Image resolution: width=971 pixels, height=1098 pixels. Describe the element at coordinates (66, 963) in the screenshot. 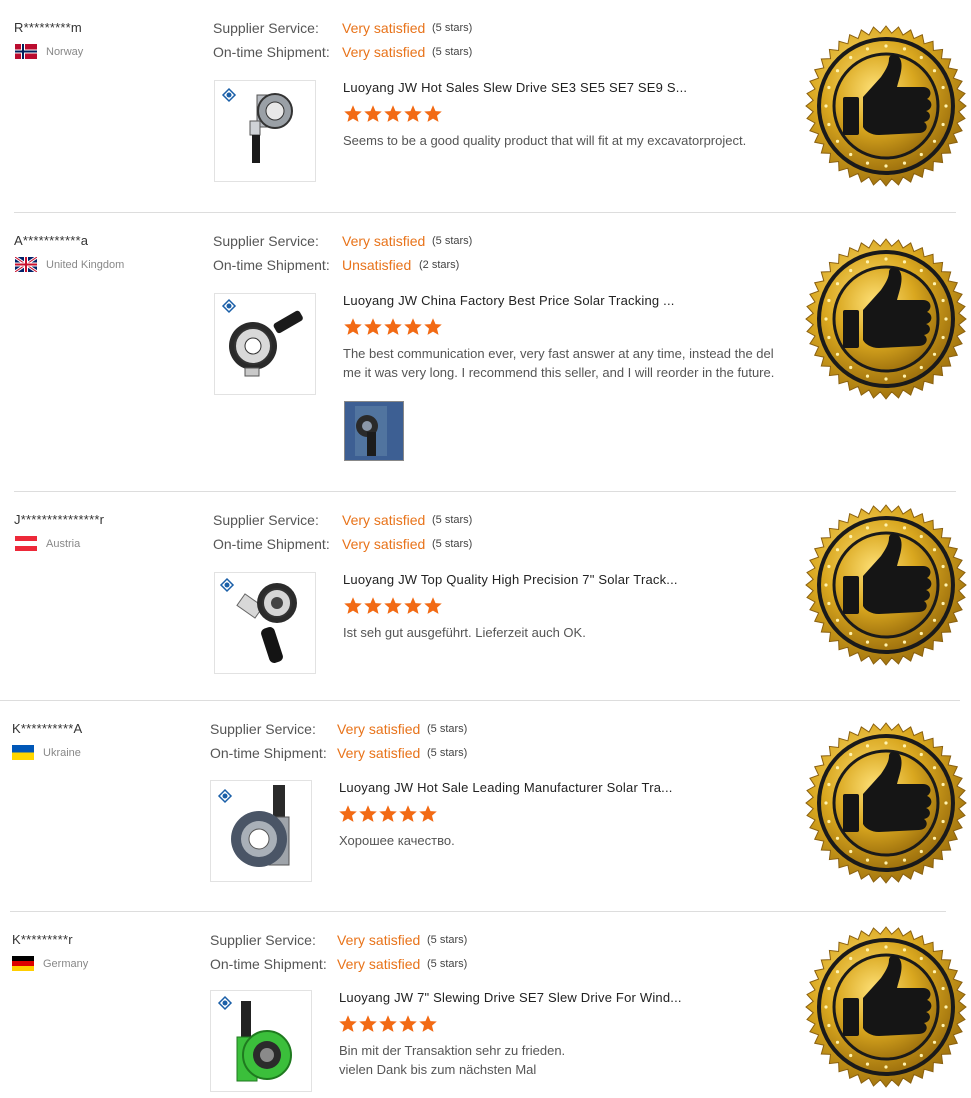

I see `country-name: Germany` at that location.